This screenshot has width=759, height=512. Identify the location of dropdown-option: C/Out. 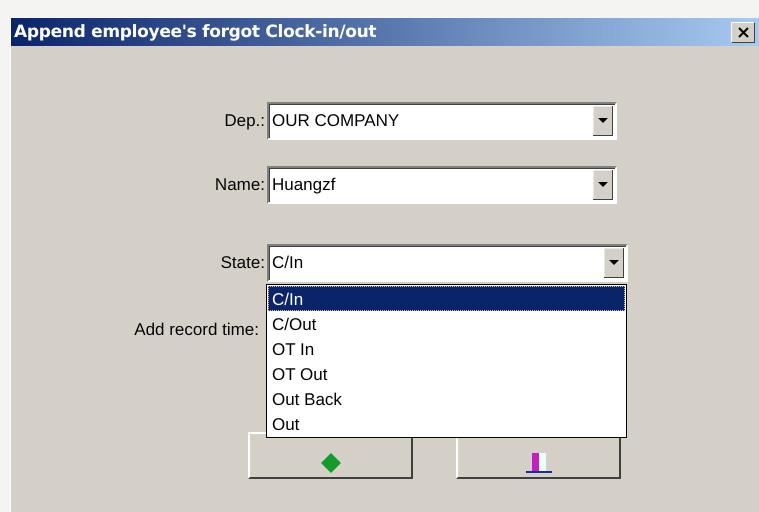
(446, 323).